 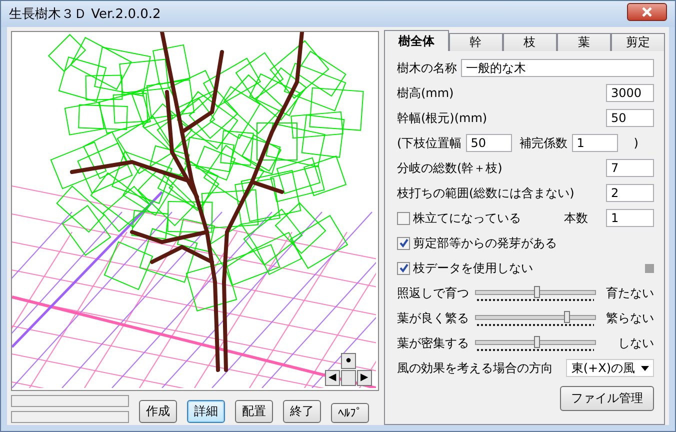 I want to click on file-management-button: ファイル管理, so click(x=607, y=398).